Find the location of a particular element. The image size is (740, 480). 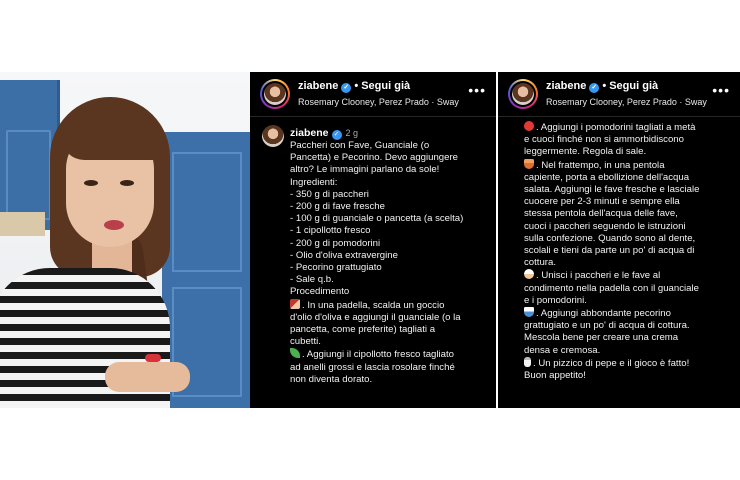

caption-timestamp: 2 g is located at coordinates (352, 133).